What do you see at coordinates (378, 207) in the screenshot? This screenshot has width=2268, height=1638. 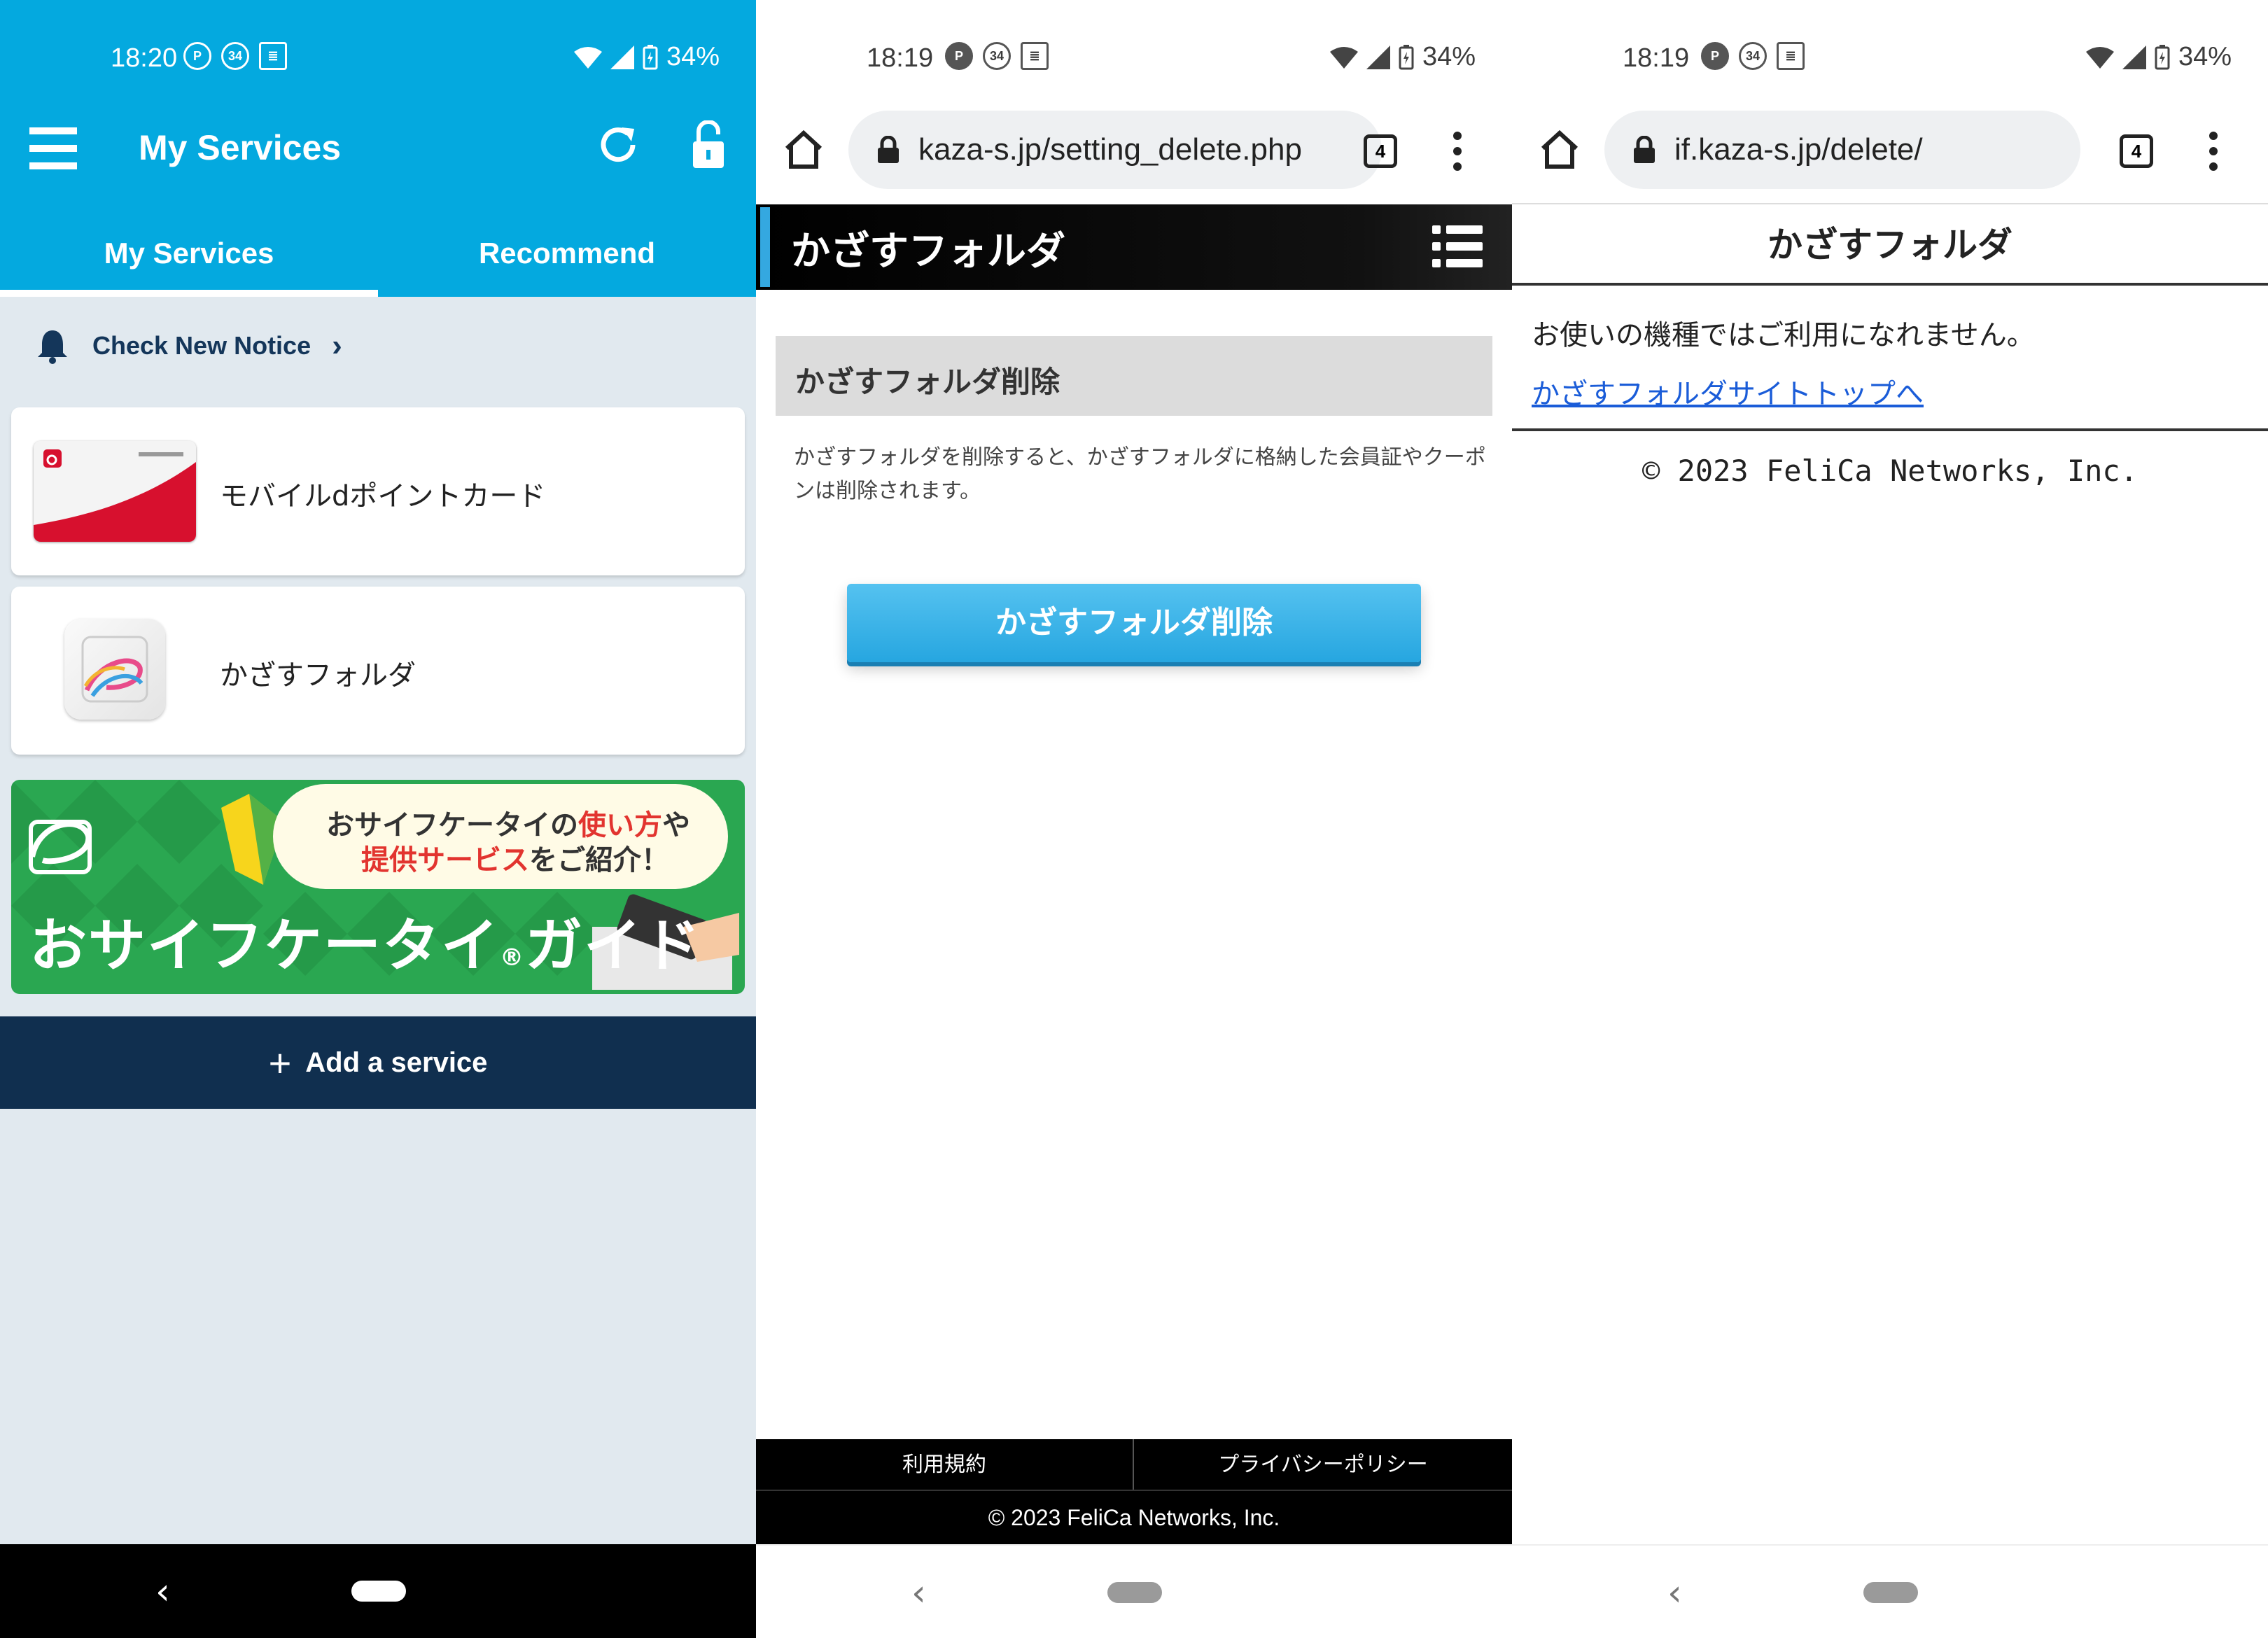 I see `app-bar: My Services My Services Recommend` at bounding box center [378, 207].